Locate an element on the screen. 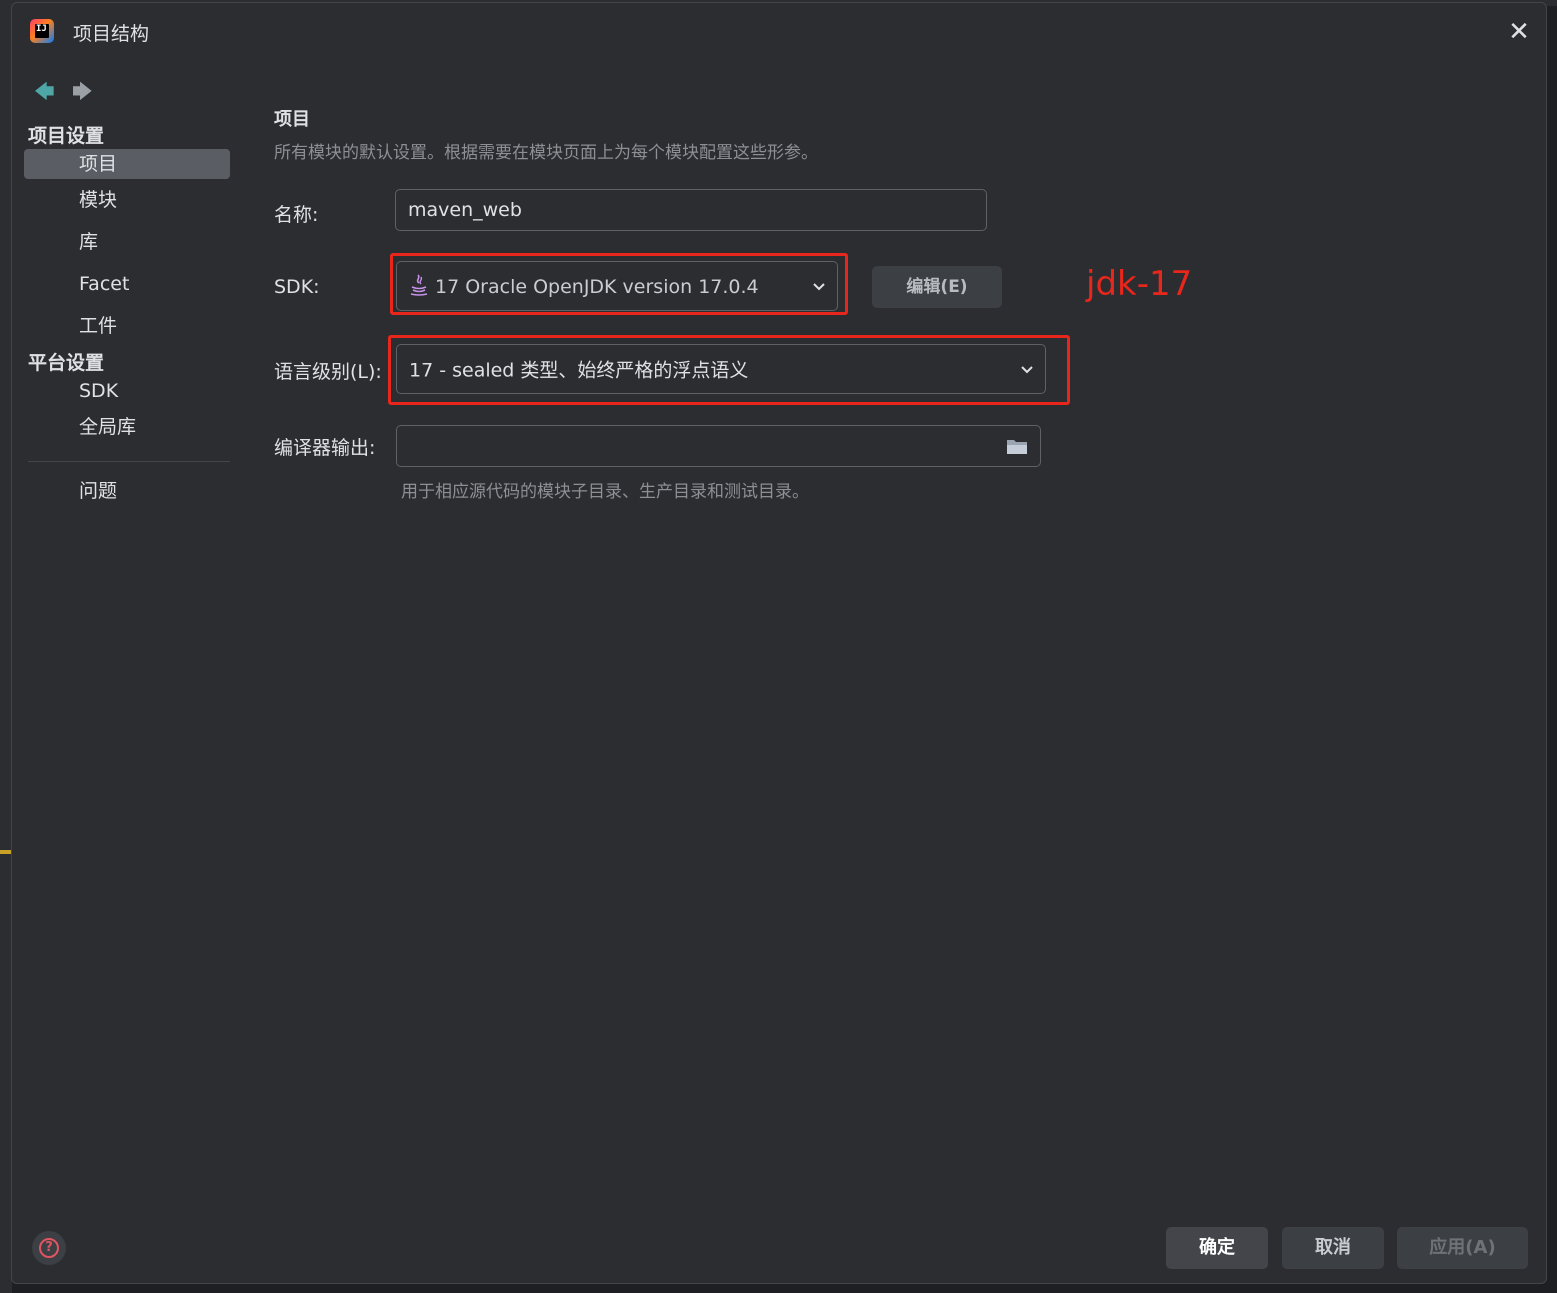  group-title-platform-settings: 平台设置 is located at coordinates (66, 363).